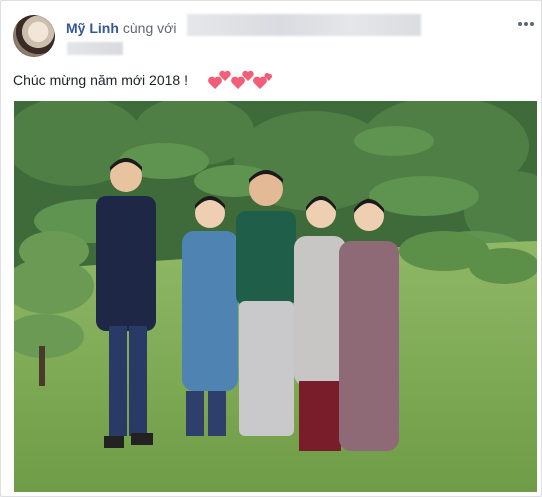 This screenshot has height=497, width=542. I want to click on tagged-friends-blurred, so click(304, 25).